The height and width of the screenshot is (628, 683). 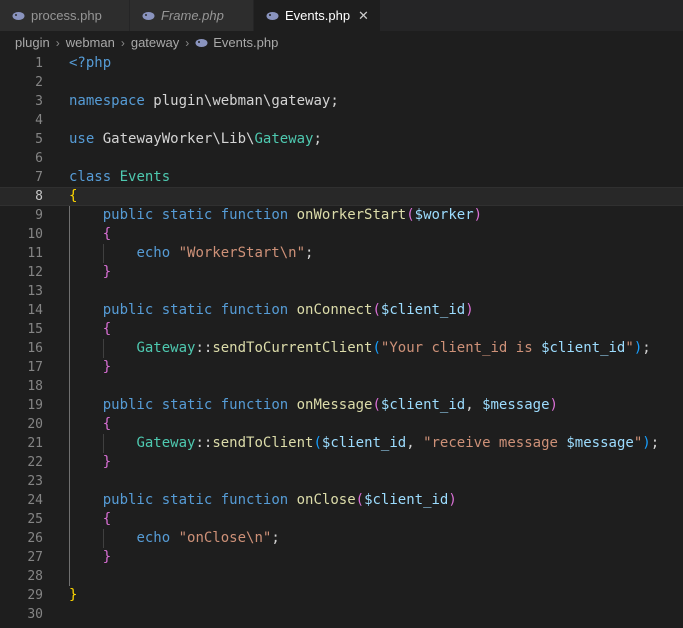 What do you see at coordinates (120, 177) in the screenshot?
I see `code-text: class Events` at bounding box center [120, 177].